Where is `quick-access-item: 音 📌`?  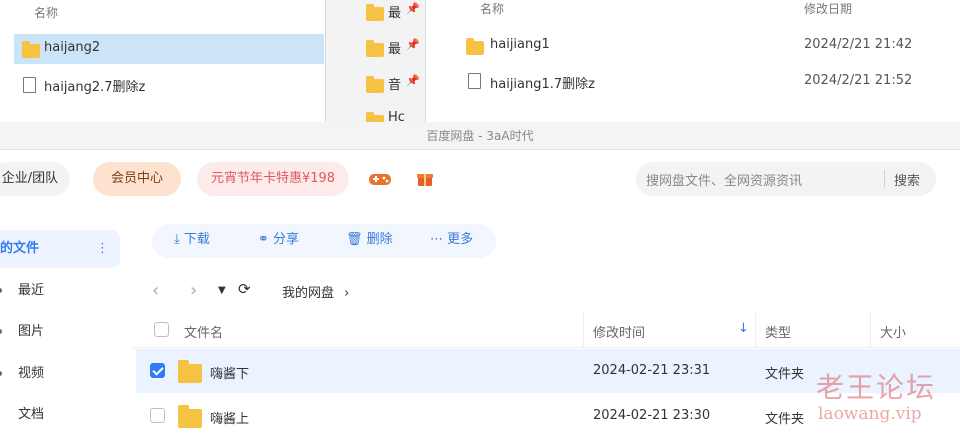 quick-access-item: 音 📌 is located at coordinates (393, 83).